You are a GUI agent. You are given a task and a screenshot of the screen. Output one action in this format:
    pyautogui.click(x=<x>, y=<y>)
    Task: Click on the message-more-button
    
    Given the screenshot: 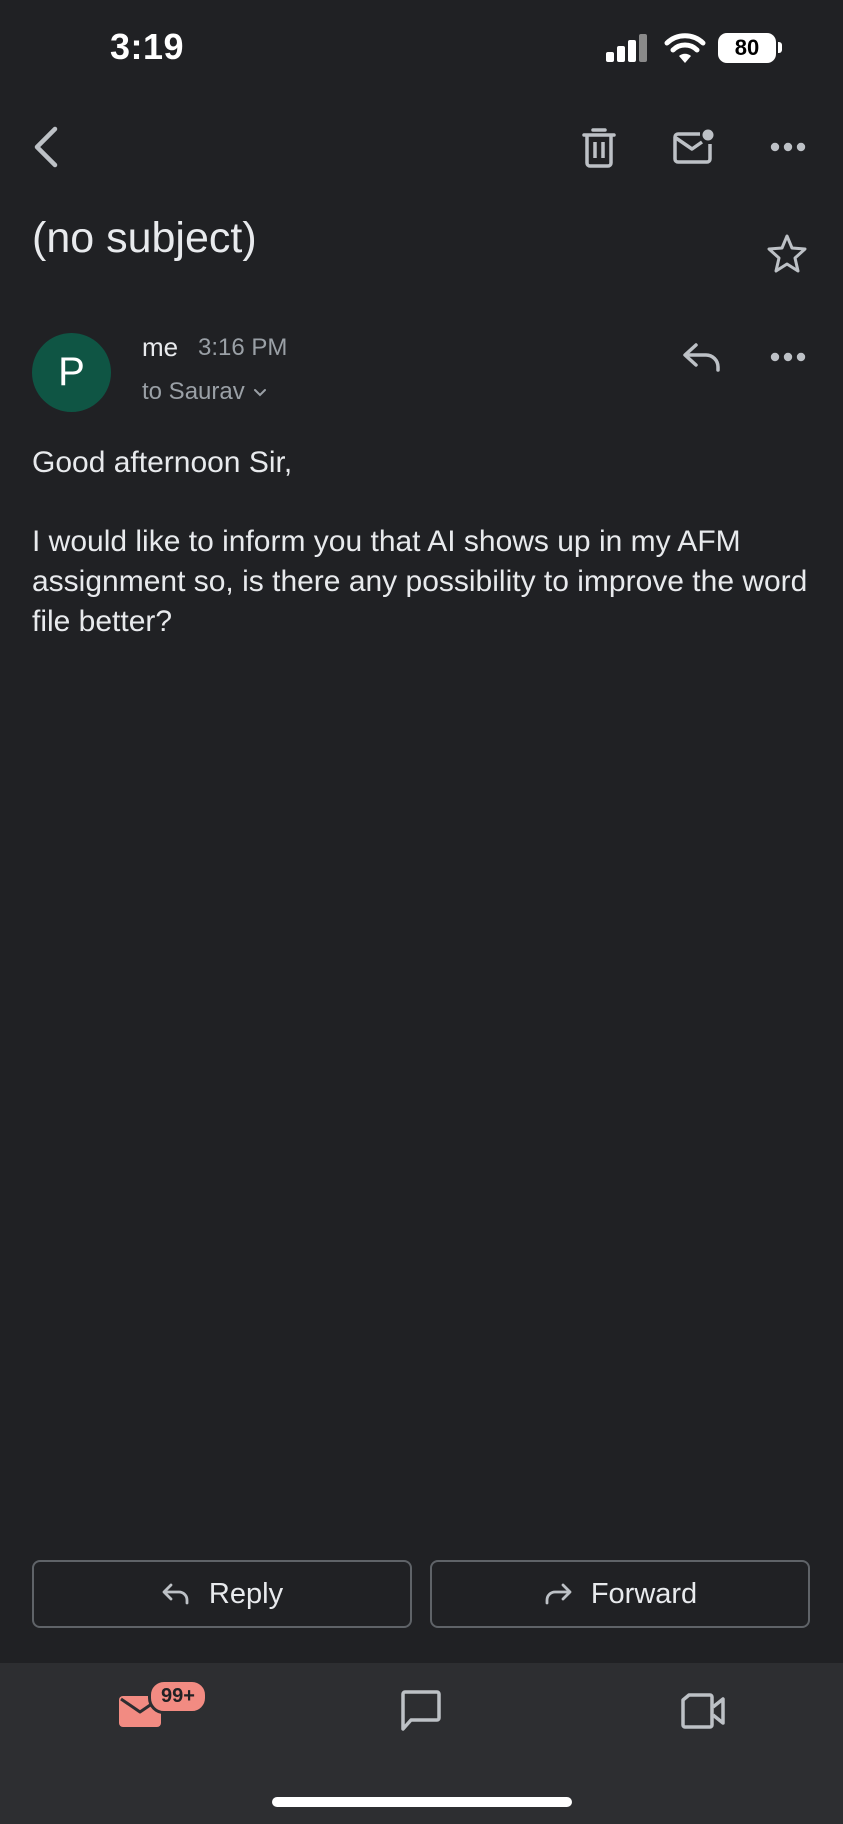 What is the action you would take?
    pyautogui.click(x=788, y=357)
    